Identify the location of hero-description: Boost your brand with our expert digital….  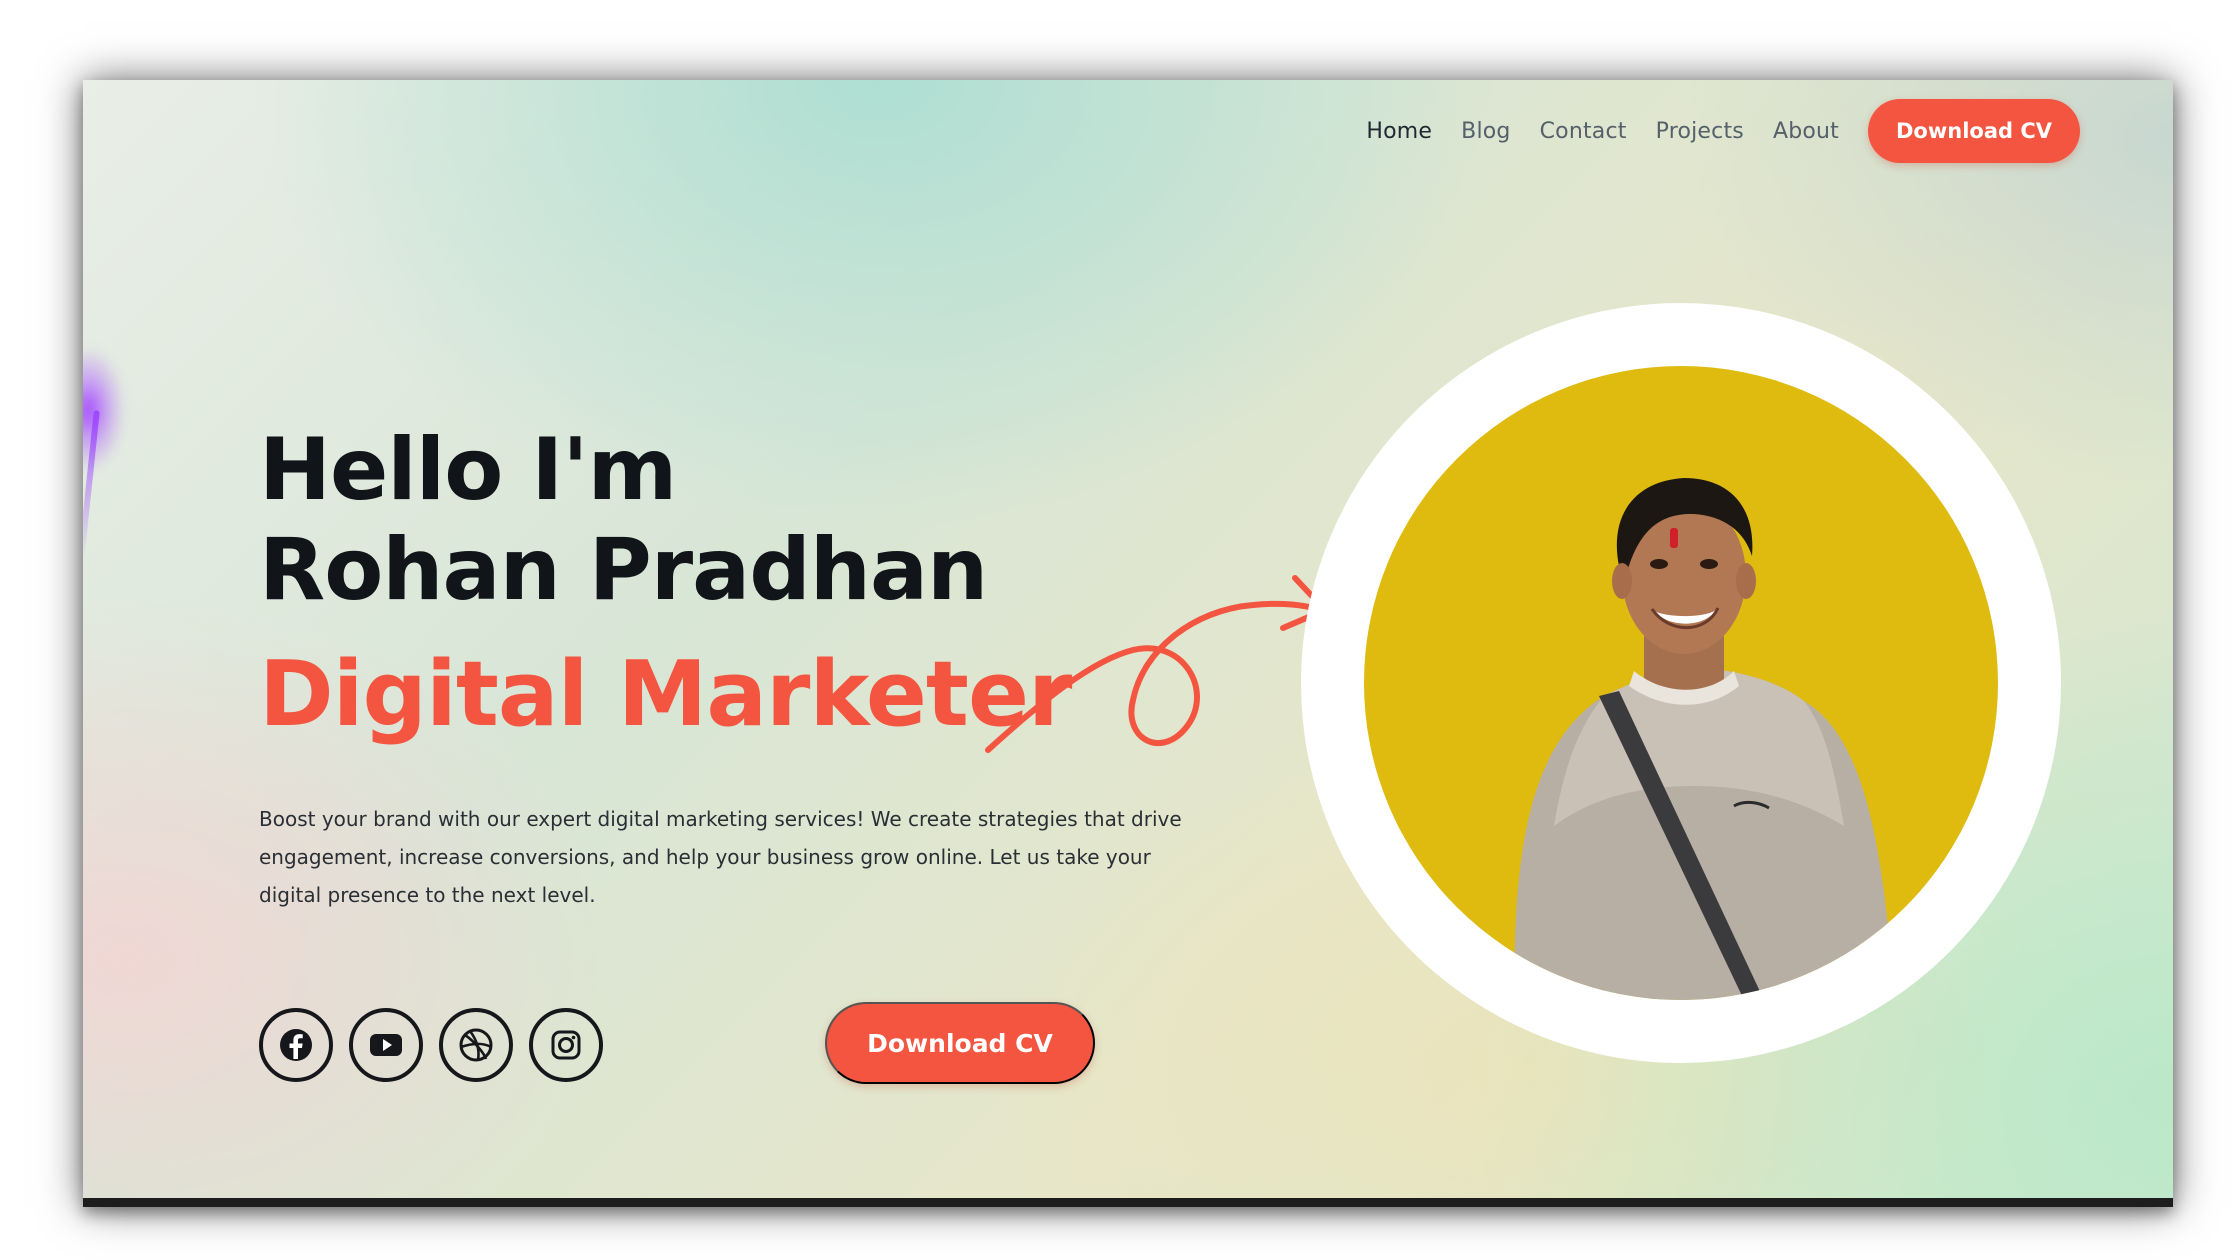
(720, 857).